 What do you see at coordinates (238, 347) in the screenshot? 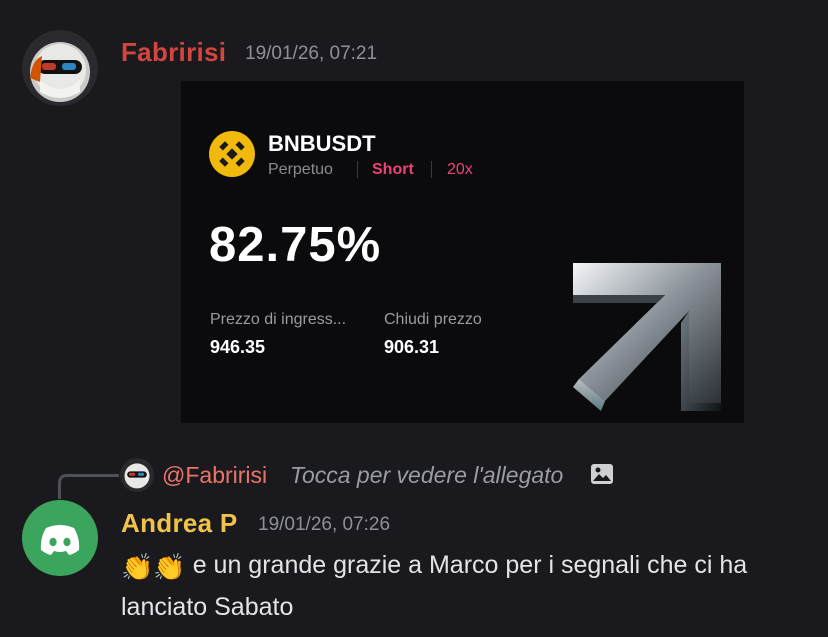
I see `entry-price-value: 946.35` at bounding box center [238, 347].